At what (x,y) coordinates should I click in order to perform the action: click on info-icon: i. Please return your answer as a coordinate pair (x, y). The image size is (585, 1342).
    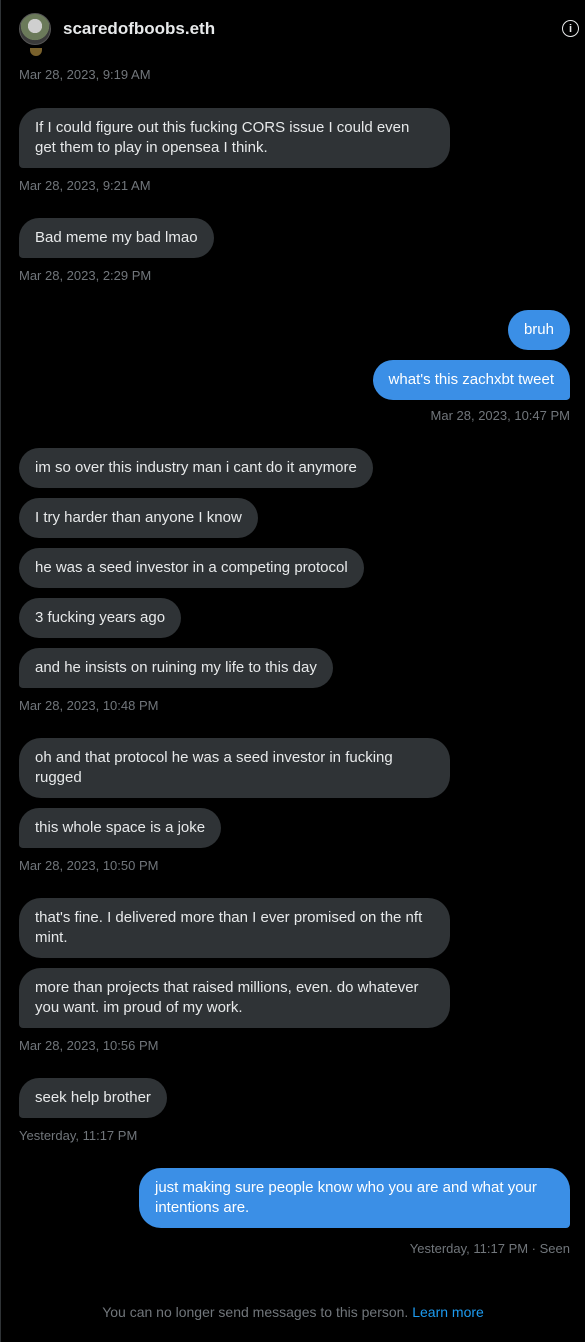
    Looking at the image, I should click on (570, 28).